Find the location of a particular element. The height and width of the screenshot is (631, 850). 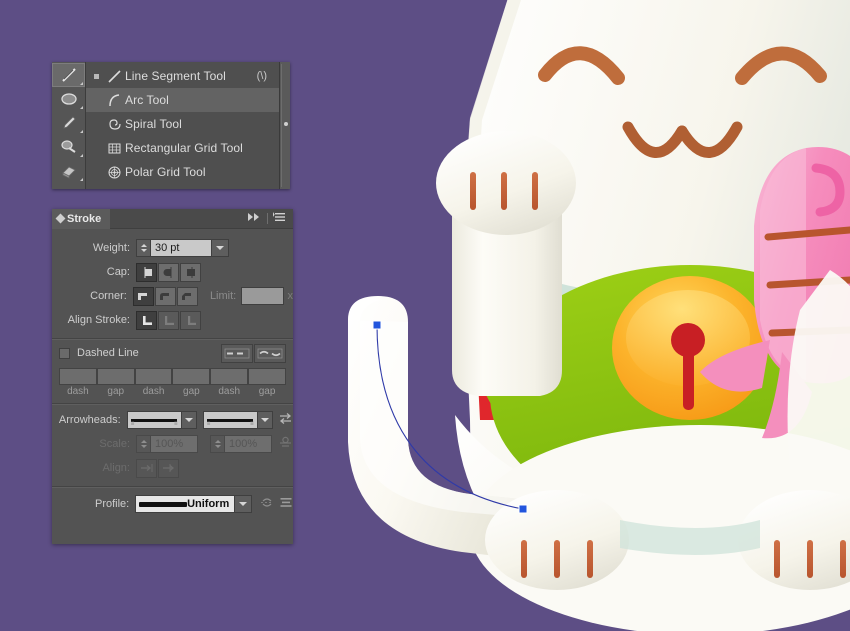

dash-field-1: dash is located at coordinates (78, 382).